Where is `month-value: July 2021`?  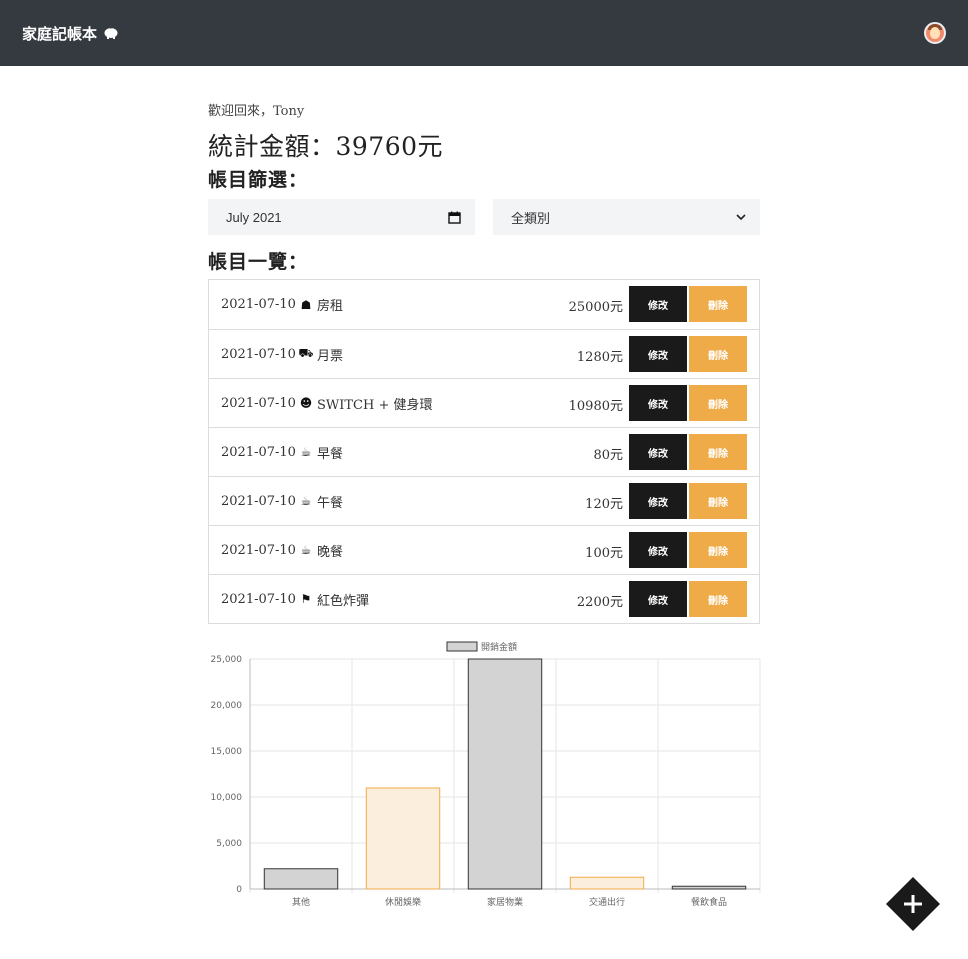 month-value: July 2021 is located at coordinates (254, 217).